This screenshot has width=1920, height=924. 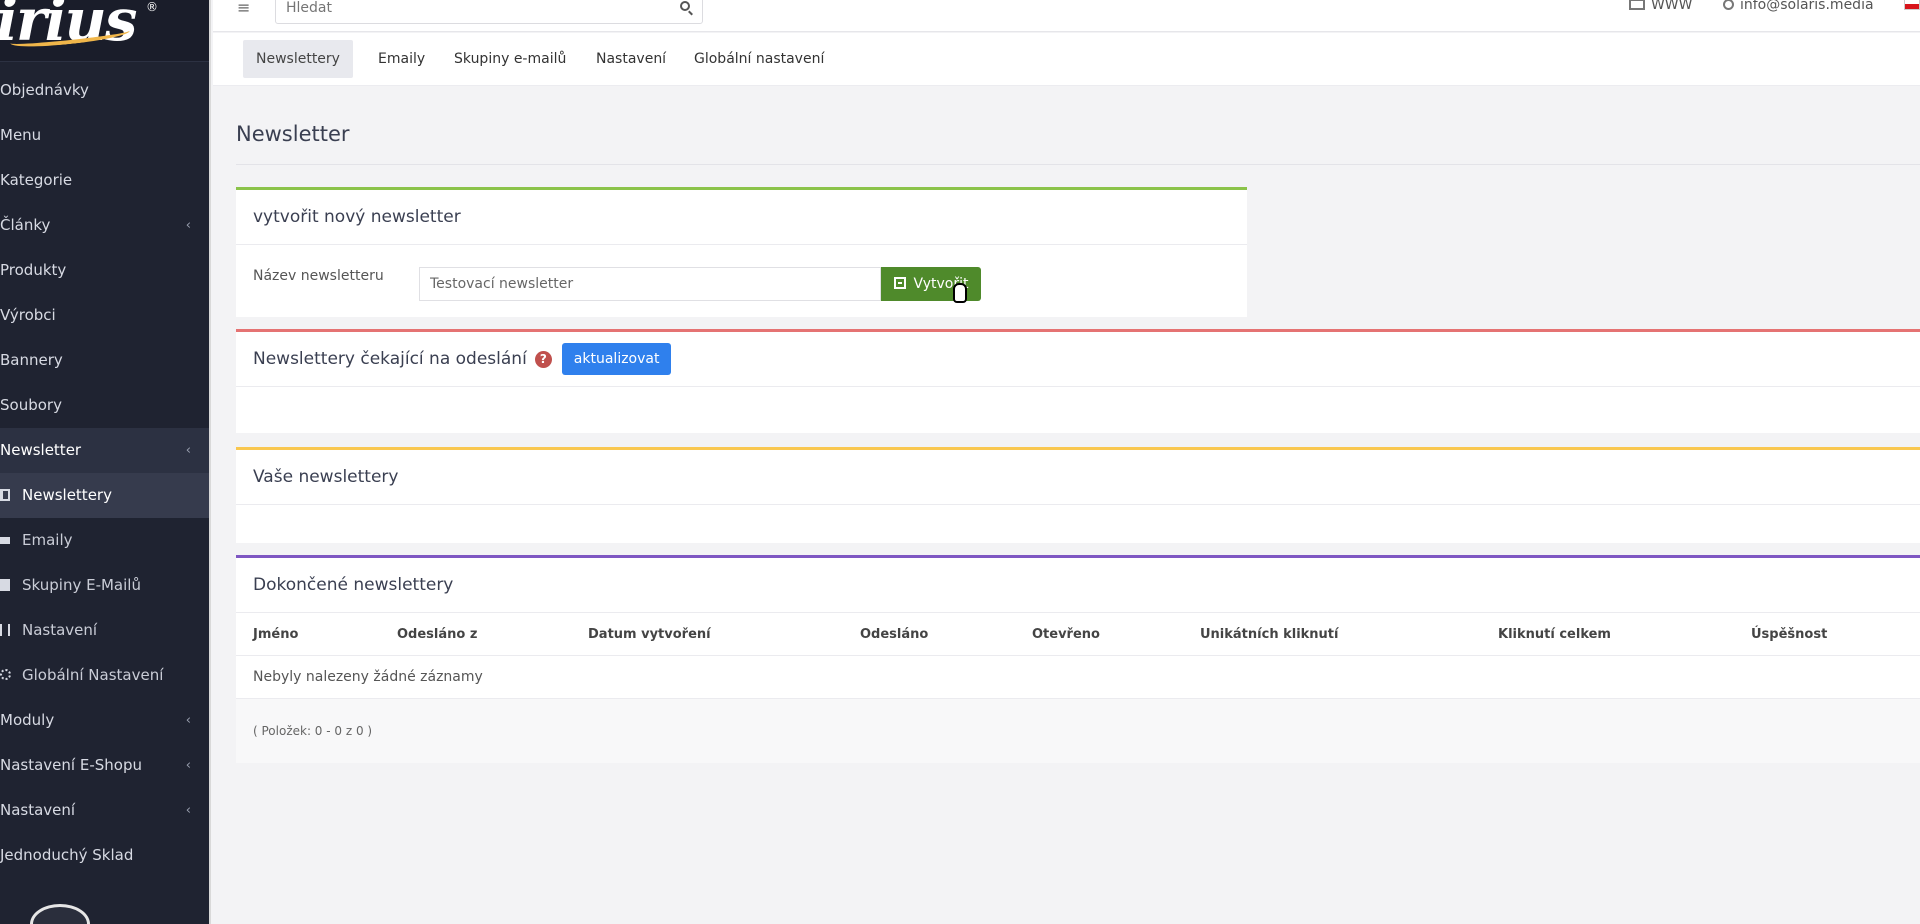 What do you see at coordinates (93, 675) in the screenshot?
I see `sidebar-item-label: Globální Nastavení` at bounding box center [93, 675].